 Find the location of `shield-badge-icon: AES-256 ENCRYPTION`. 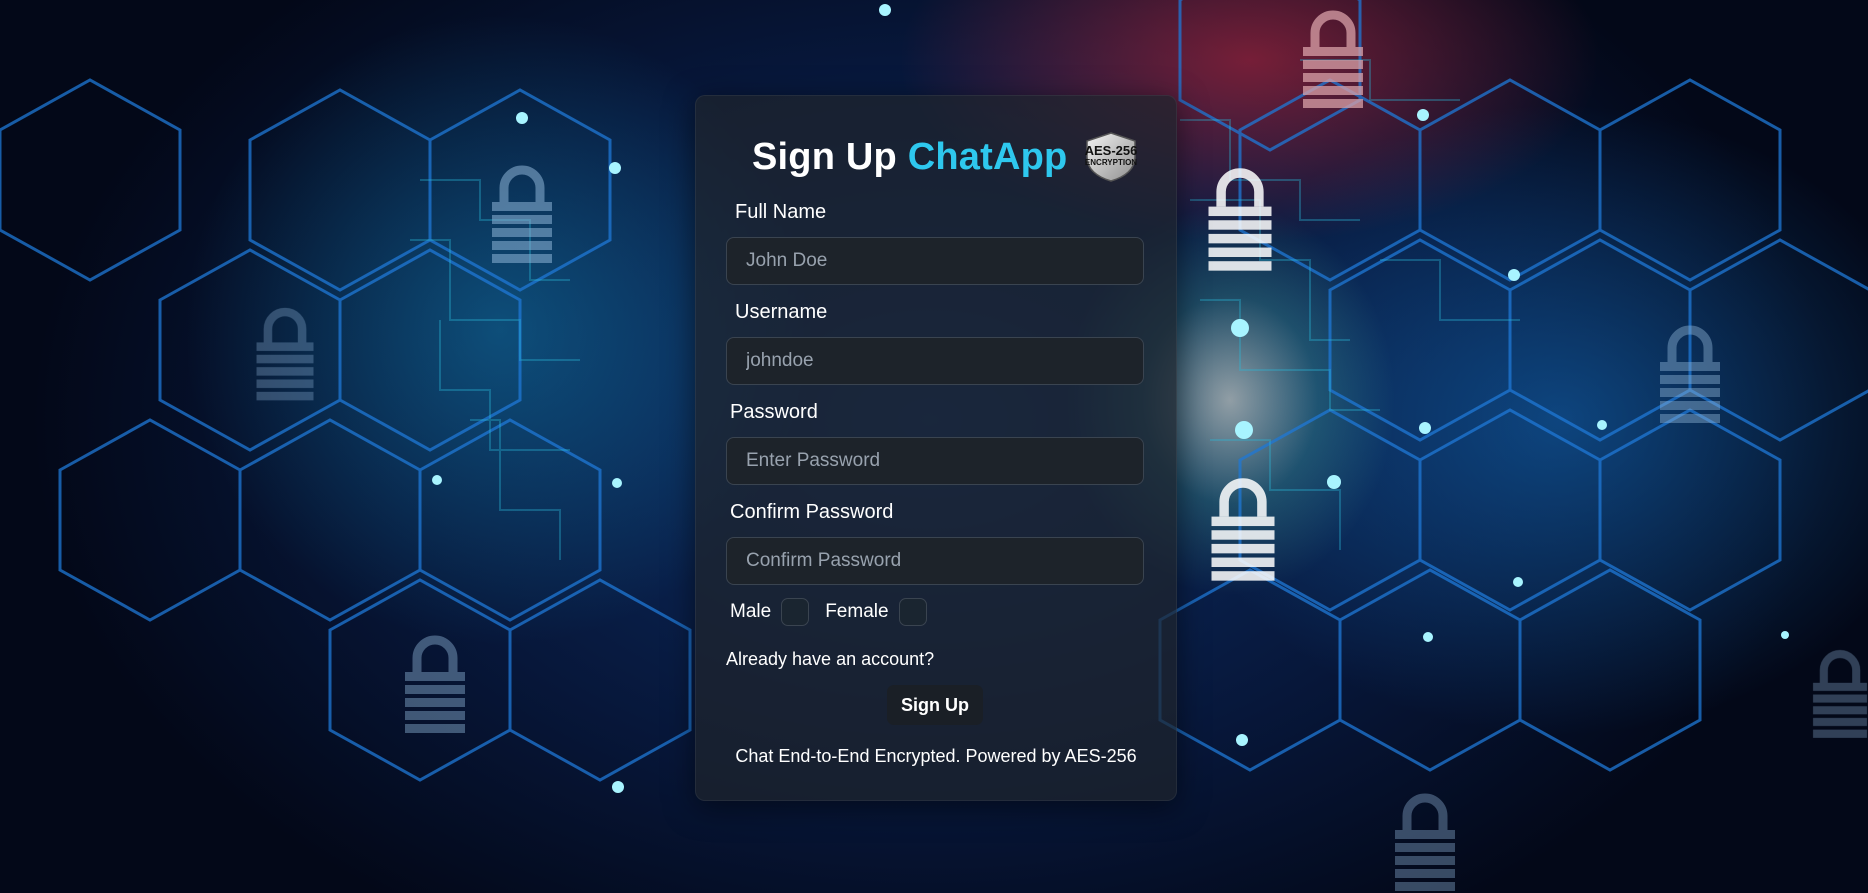

shield-badge-icon: AES-256 ENCRYPTION is located at coordinates (1111, 157).